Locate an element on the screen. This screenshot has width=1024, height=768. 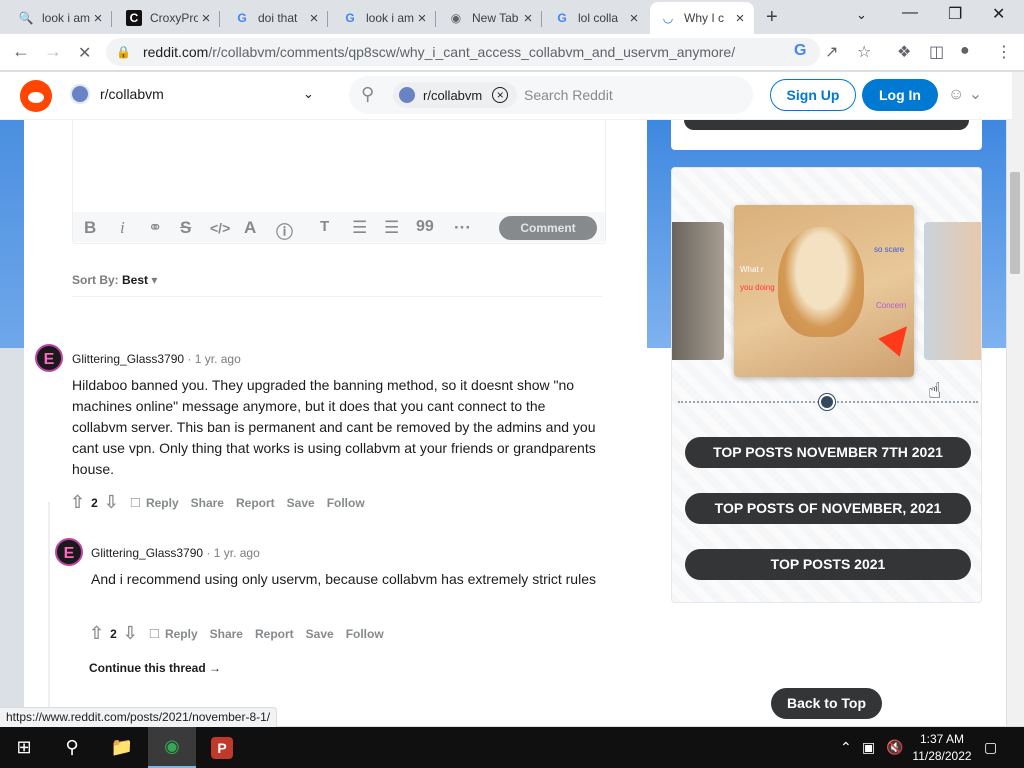
new-tab-plus-icon: + is located at coordinates (772, 17).